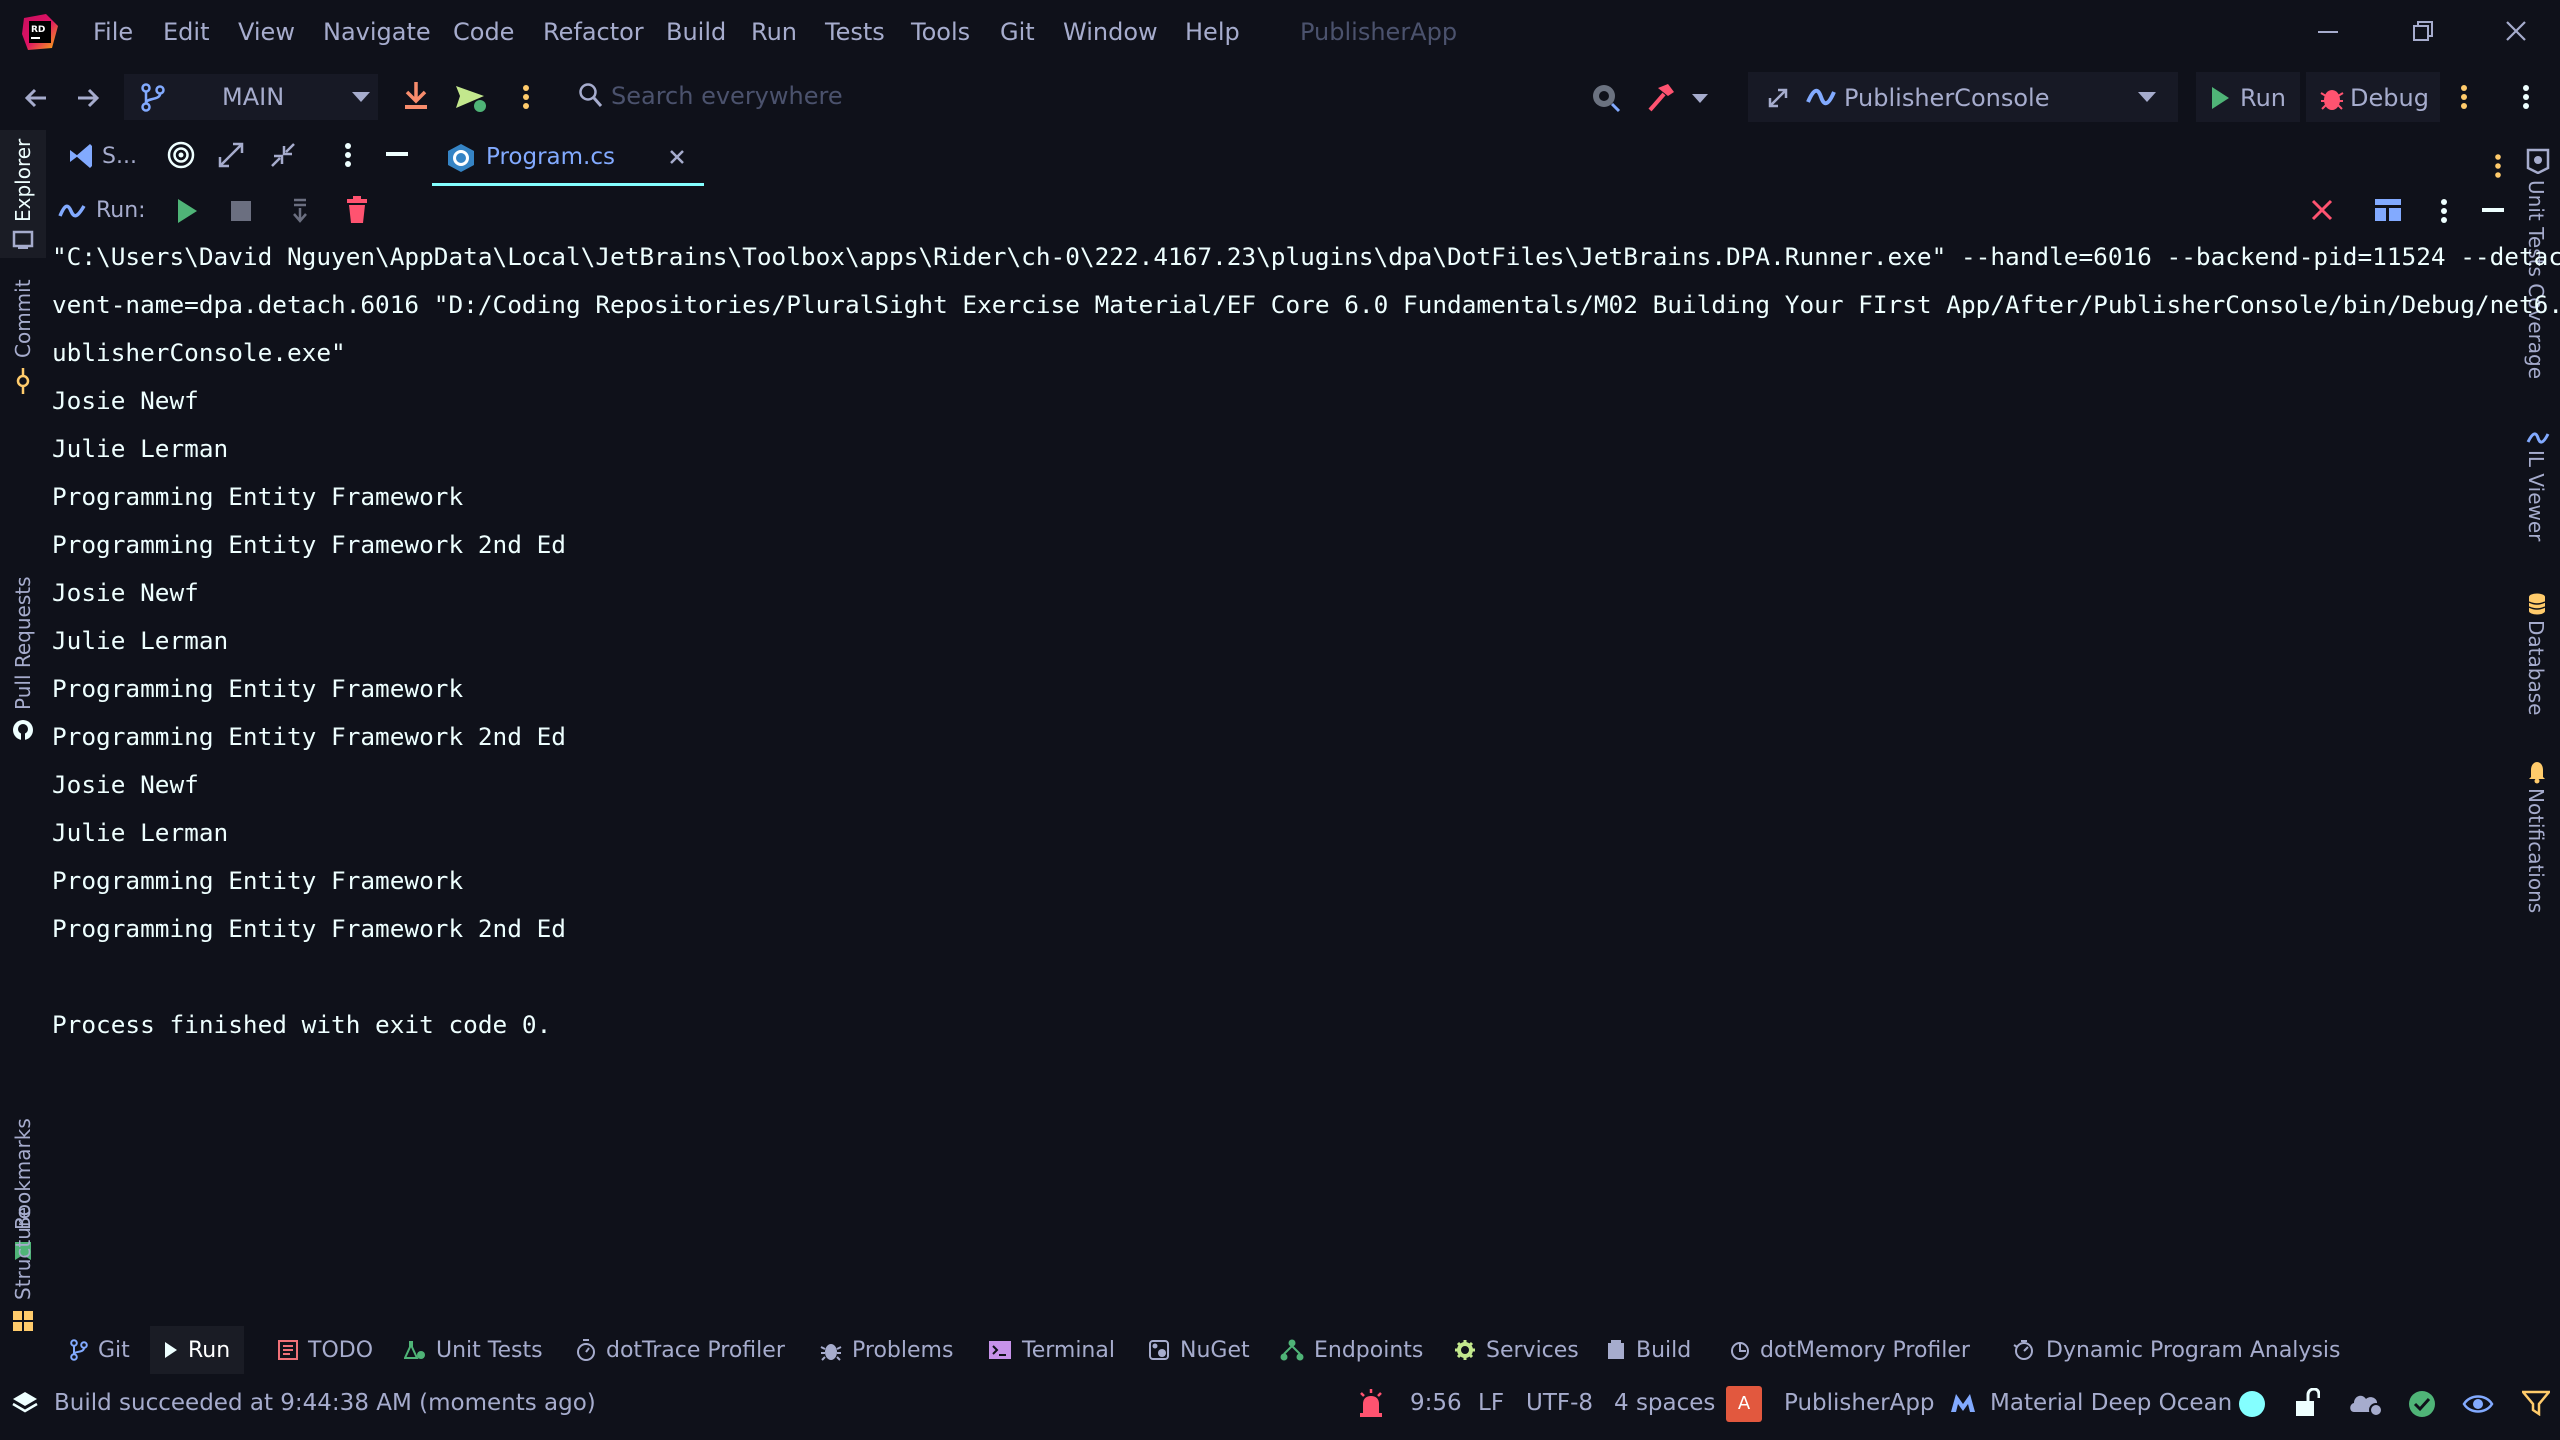  I want to click on tab-structure: Structure, so click(23, 1250).